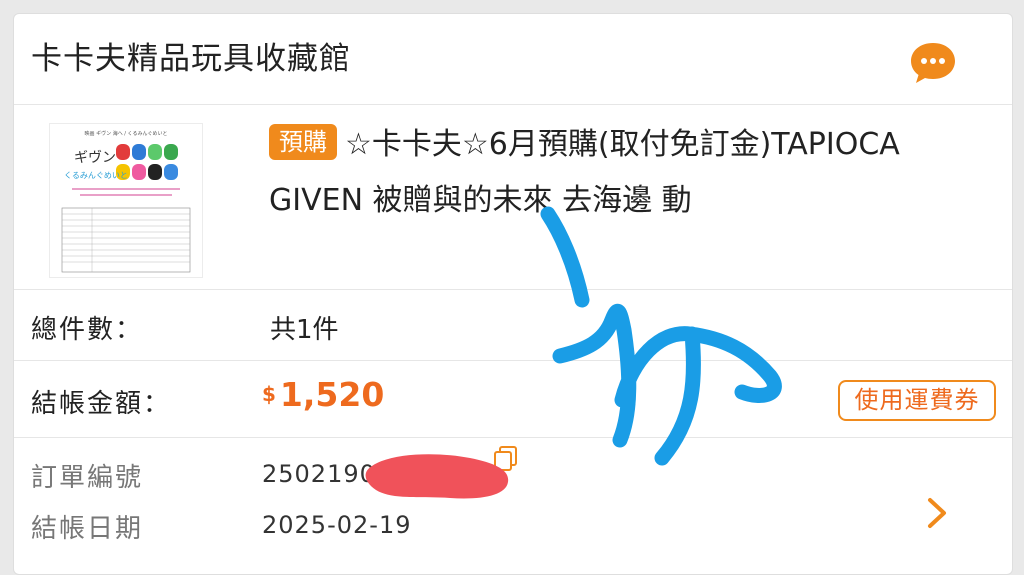  Describe the element at coordinates (319, 474) in the screenshot. I see `order-number-value: 2502190` at that location.